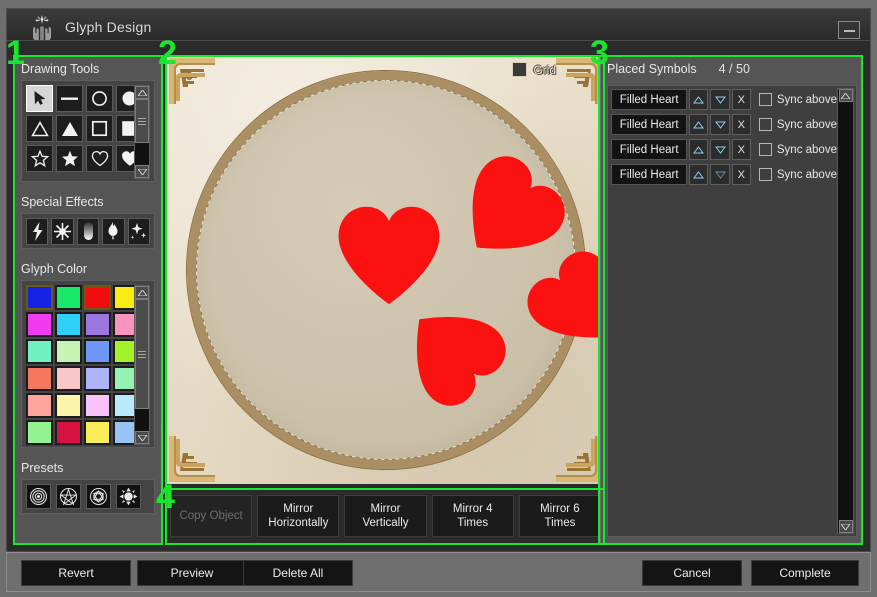  I want to click on glow-effect-icon, so click(88, 231).